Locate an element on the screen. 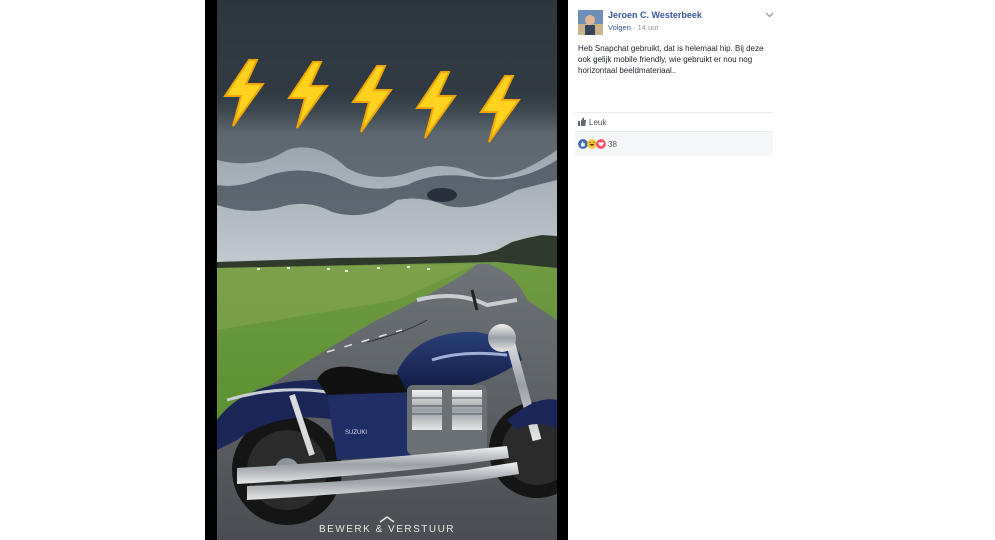  reaction-count: 38 is located at coordinates (612, 144).